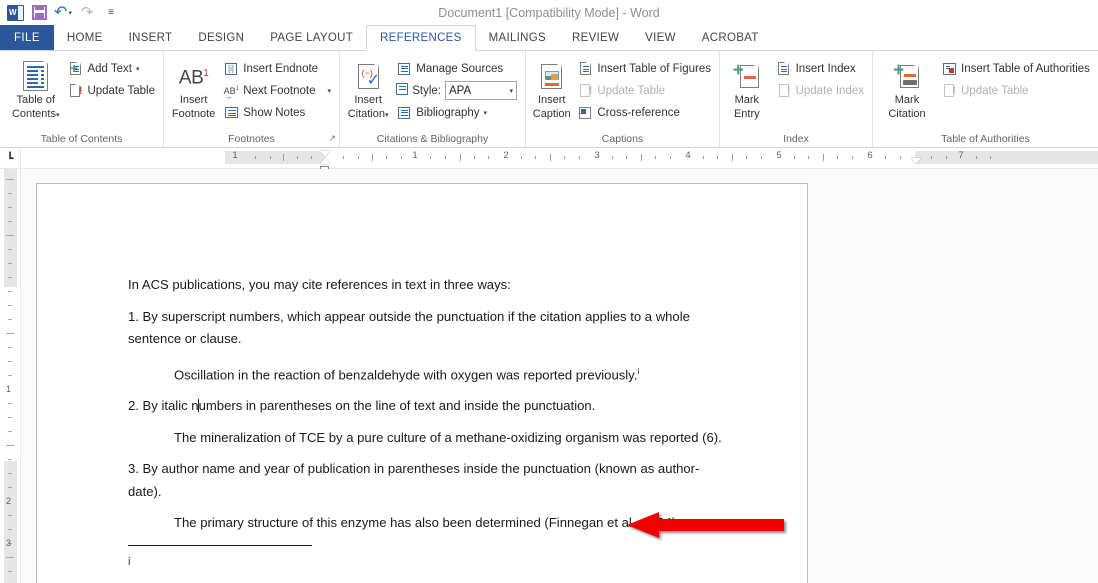  I want to click on insert-caption-icon, so click(552, 76).